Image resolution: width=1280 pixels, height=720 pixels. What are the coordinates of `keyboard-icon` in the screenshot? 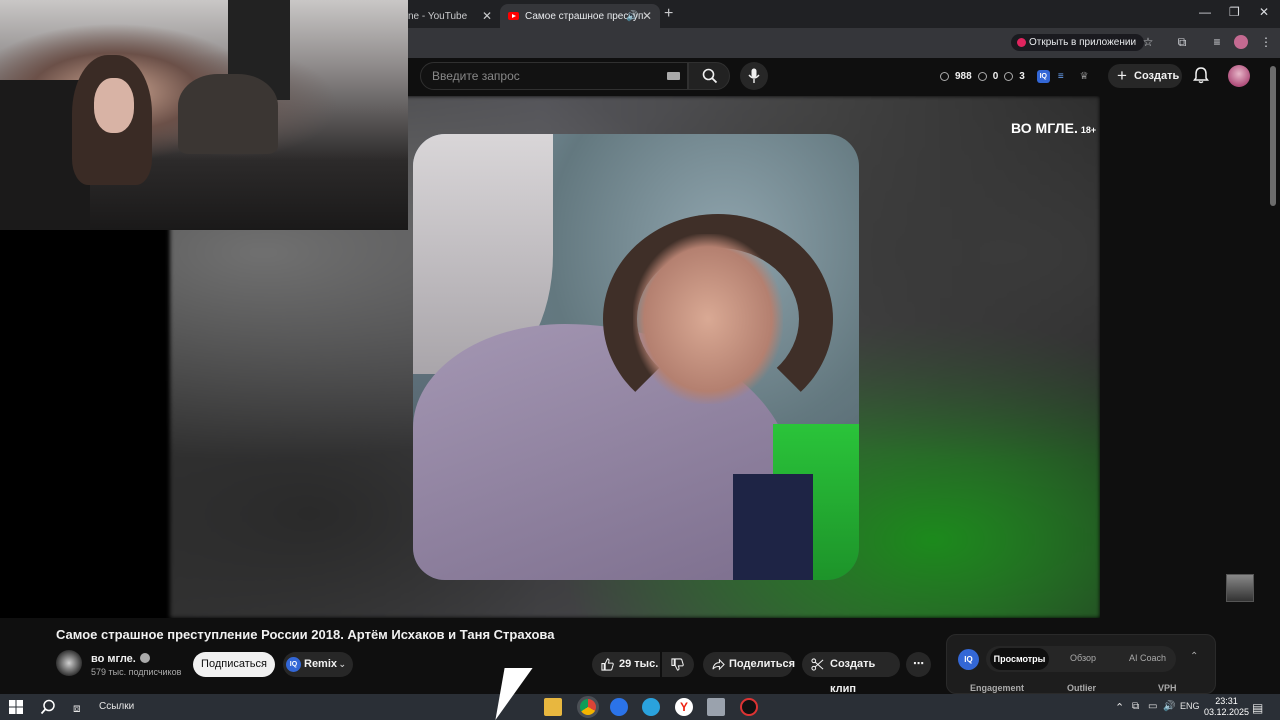 It's located at (673, 76).